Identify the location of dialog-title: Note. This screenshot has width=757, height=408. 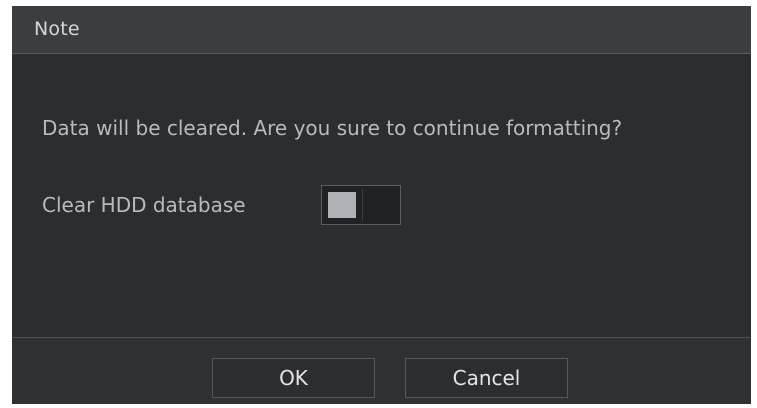
(57, 29).